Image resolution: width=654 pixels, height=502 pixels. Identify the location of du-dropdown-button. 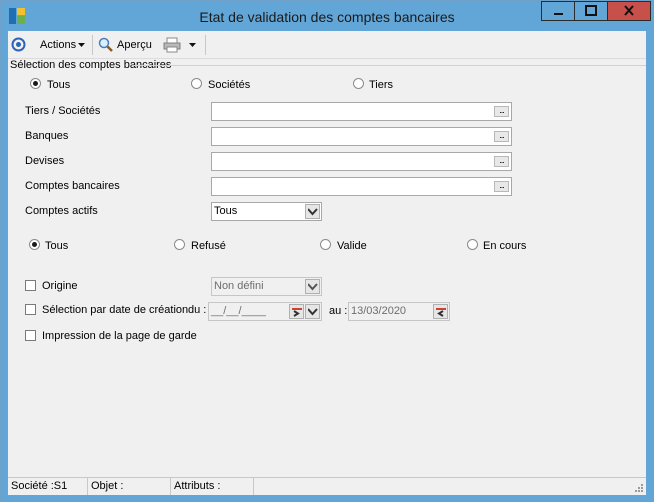
(312, 311).